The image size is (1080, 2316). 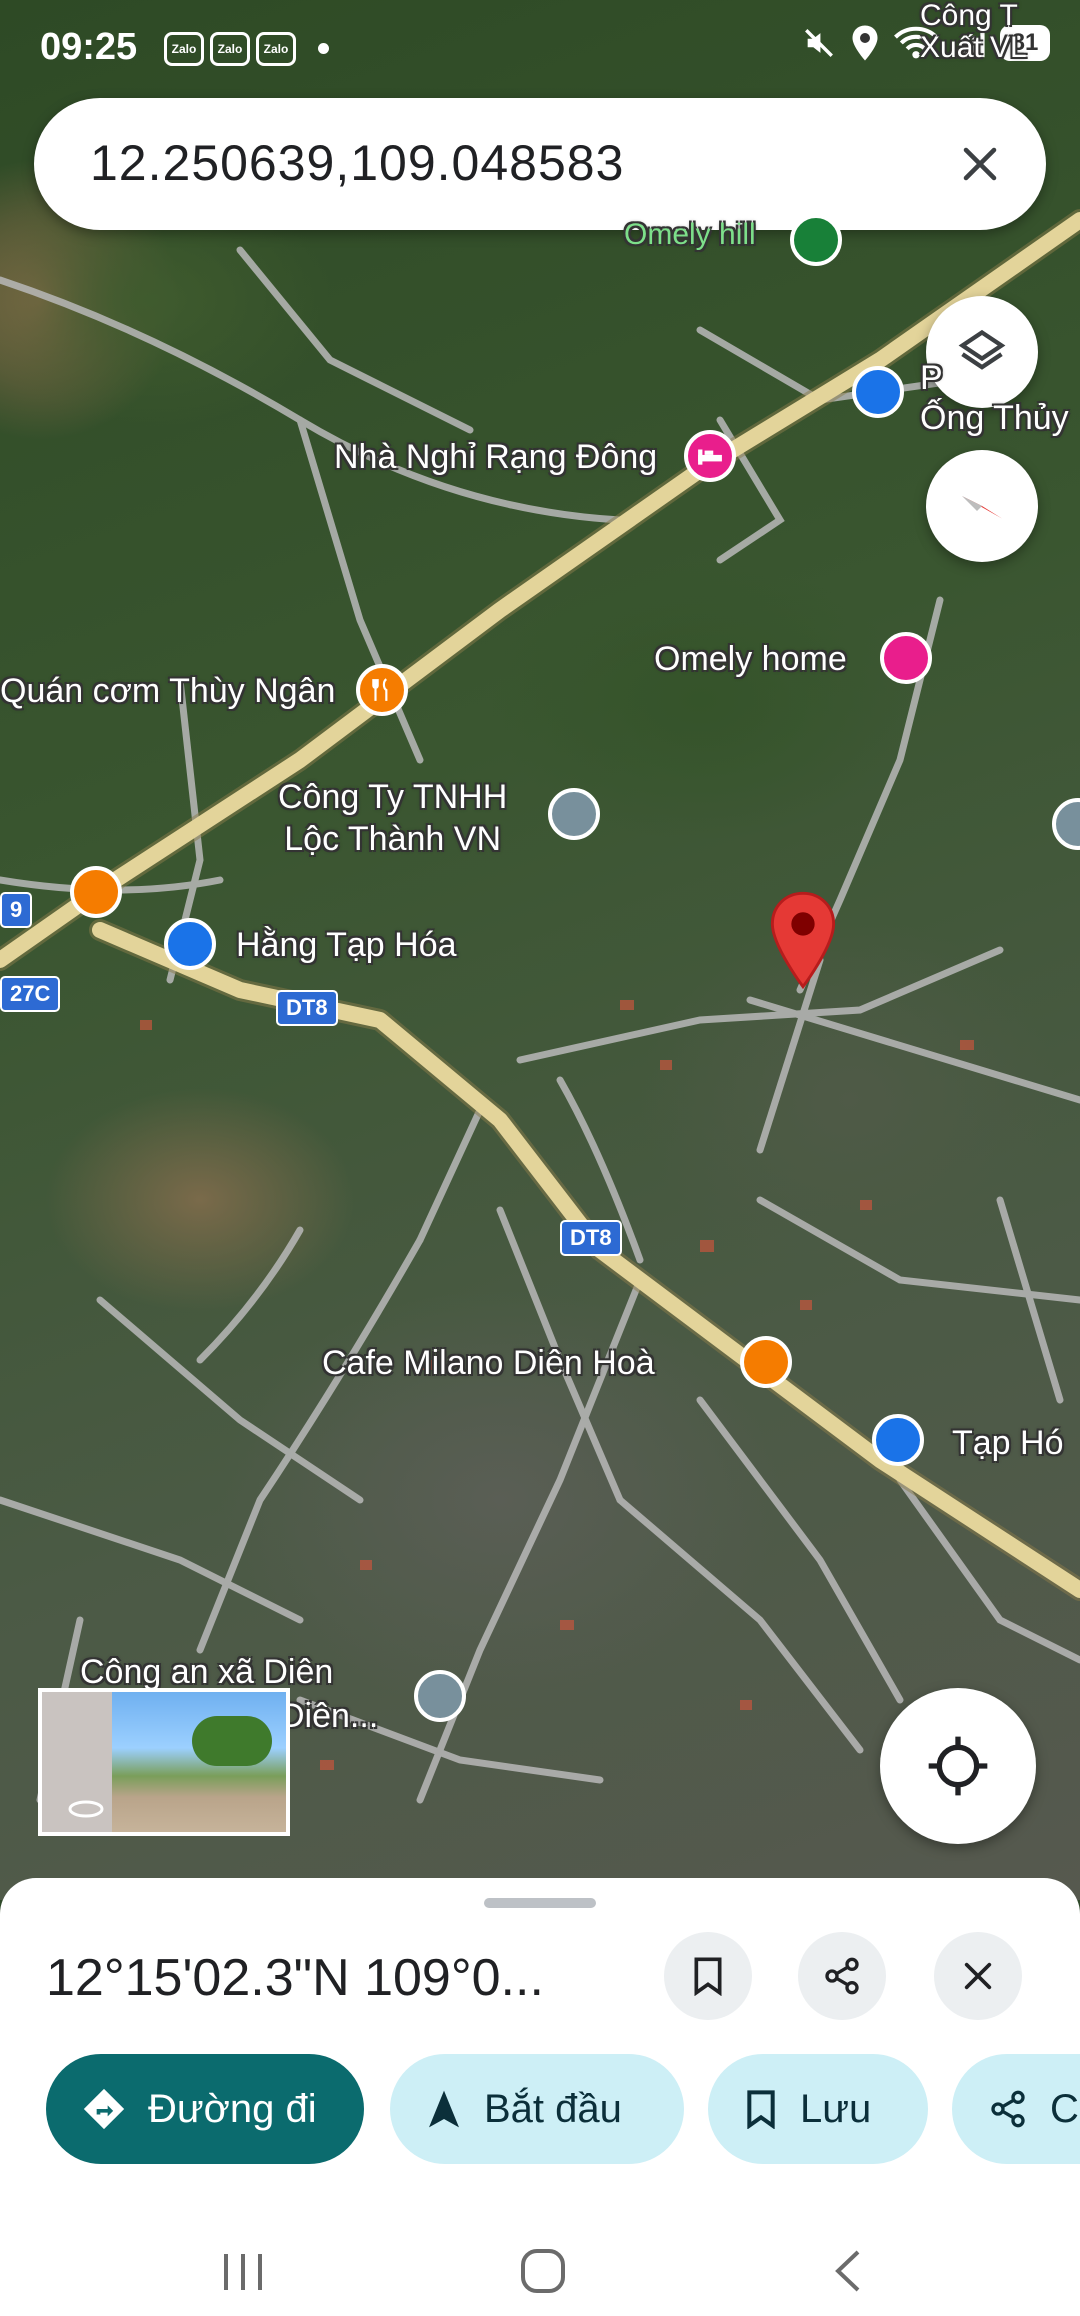 I want to click on save-bookmark-button, so click(x=708, y=1976).